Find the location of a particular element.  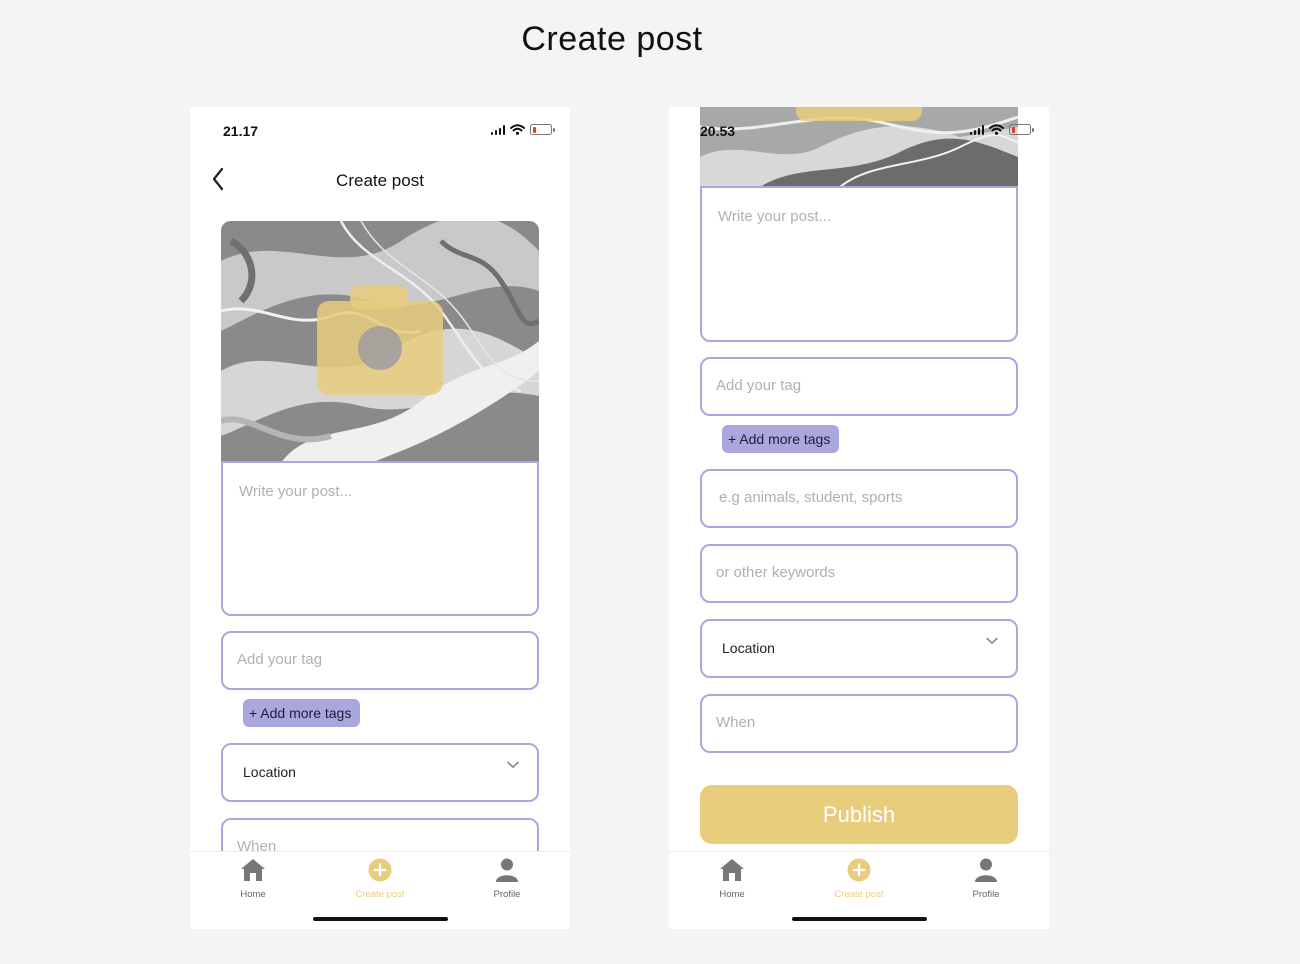

status-time: 21.17 is located at coordinates (241, 131).